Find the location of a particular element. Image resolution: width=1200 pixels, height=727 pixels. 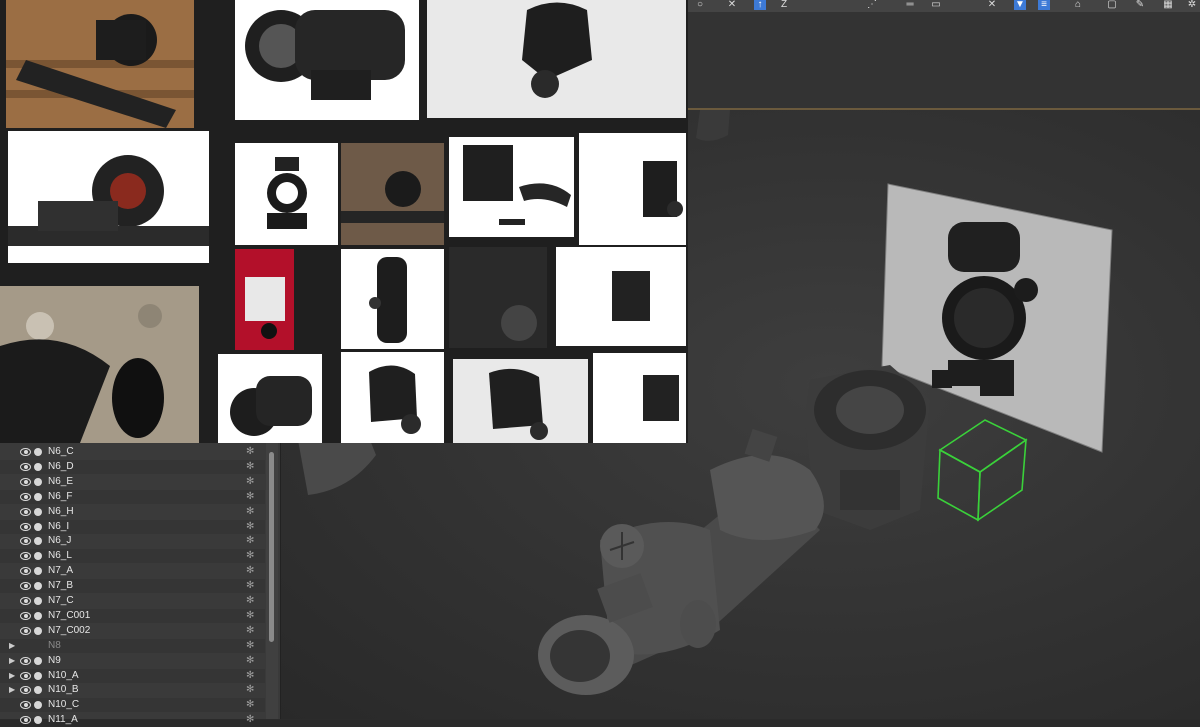

selected-box-object is located at coordinates (982, 470).